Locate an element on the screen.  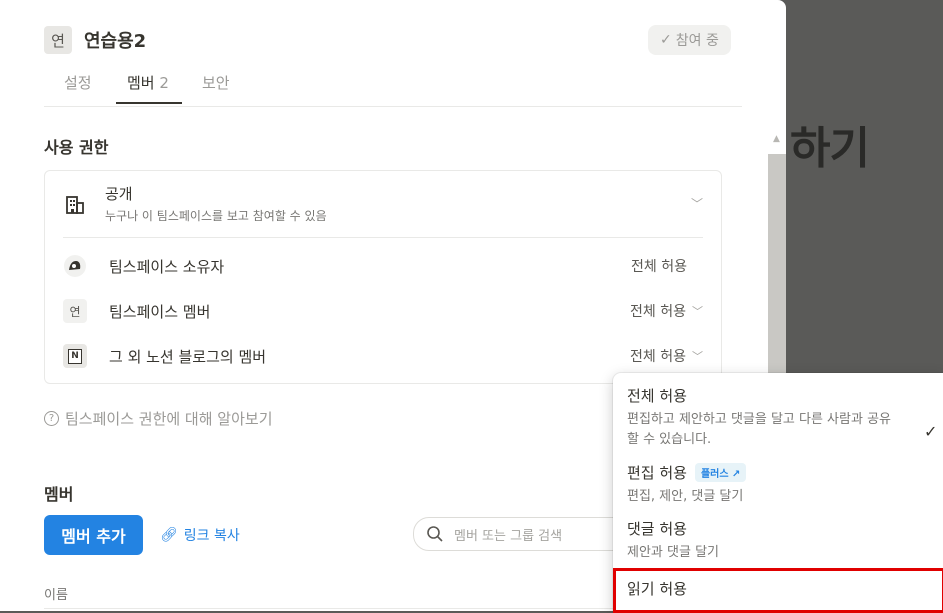
access-level: 전체 허용 is located at coordinates (659, 267).